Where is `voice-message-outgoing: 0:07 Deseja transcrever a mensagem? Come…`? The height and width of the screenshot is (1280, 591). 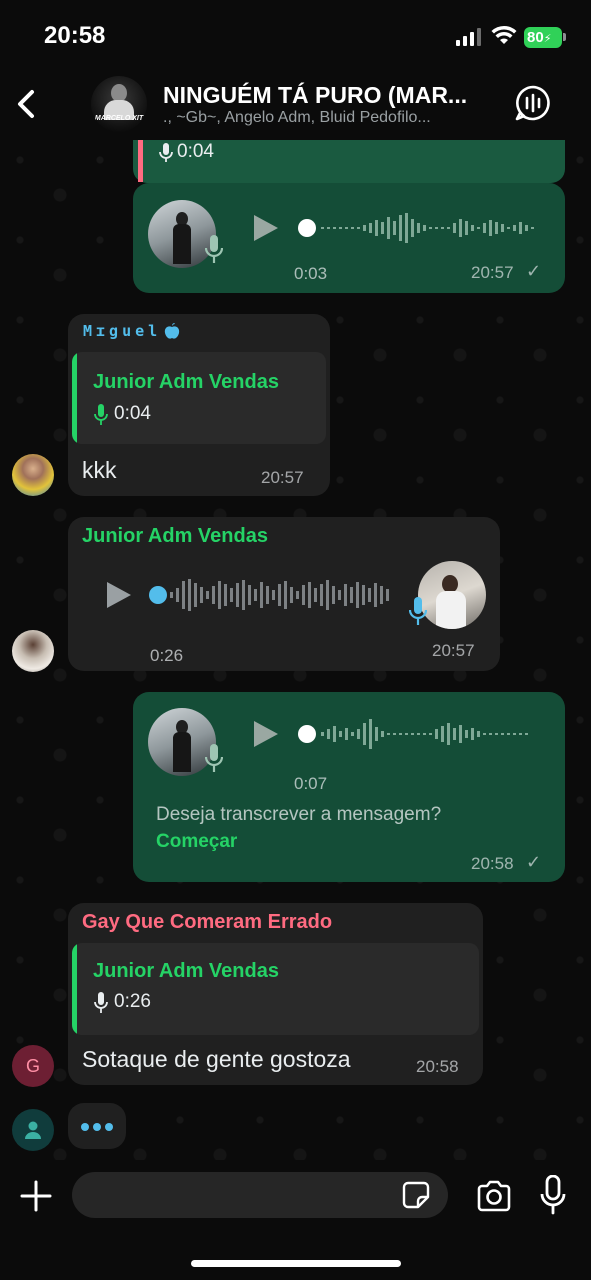
voice-message-outgoing: 0:07 Deseja transcrever a mensagem? Come… is located at coordinates (349, 787).